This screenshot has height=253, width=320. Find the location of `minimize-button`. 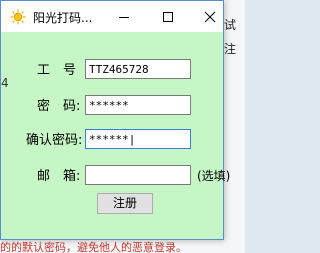

minimize-button is located at coordinates (124, 16).